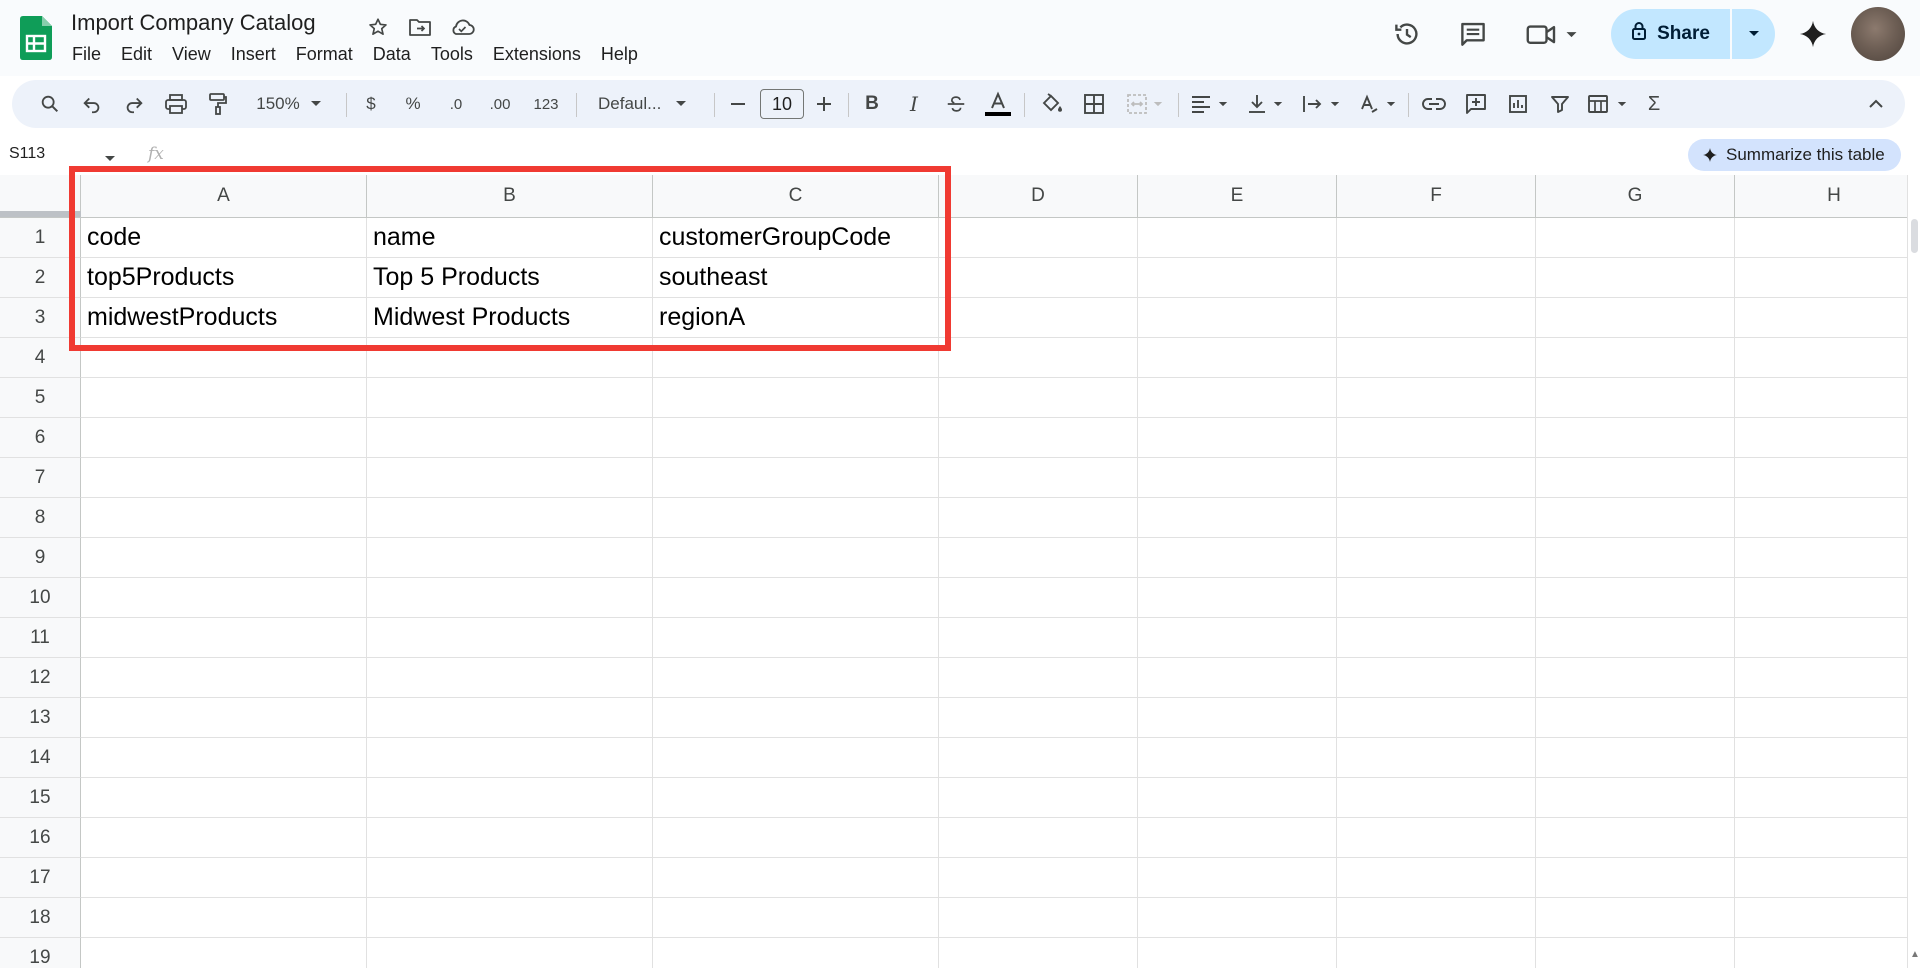 The height and width of the screenshot is (968, 1920). I want to click on cell-e15, so click(1237, 798).